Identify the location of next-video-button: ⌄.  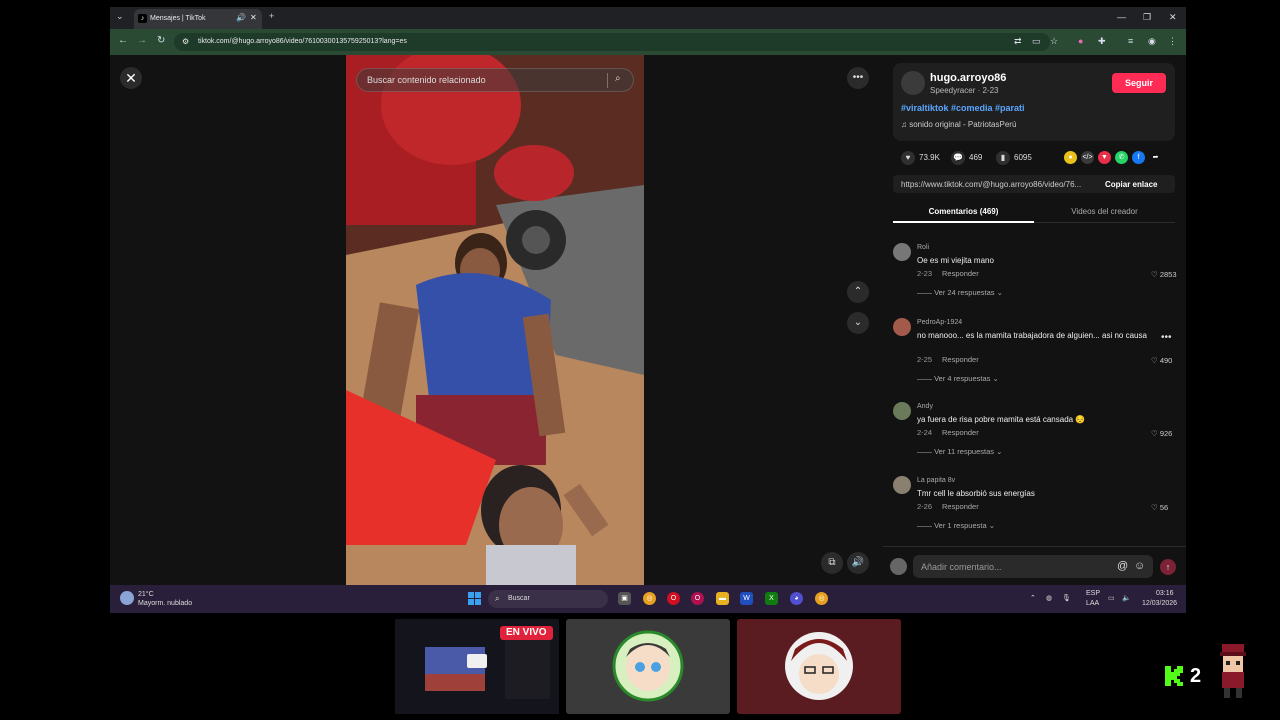
(858, 323).